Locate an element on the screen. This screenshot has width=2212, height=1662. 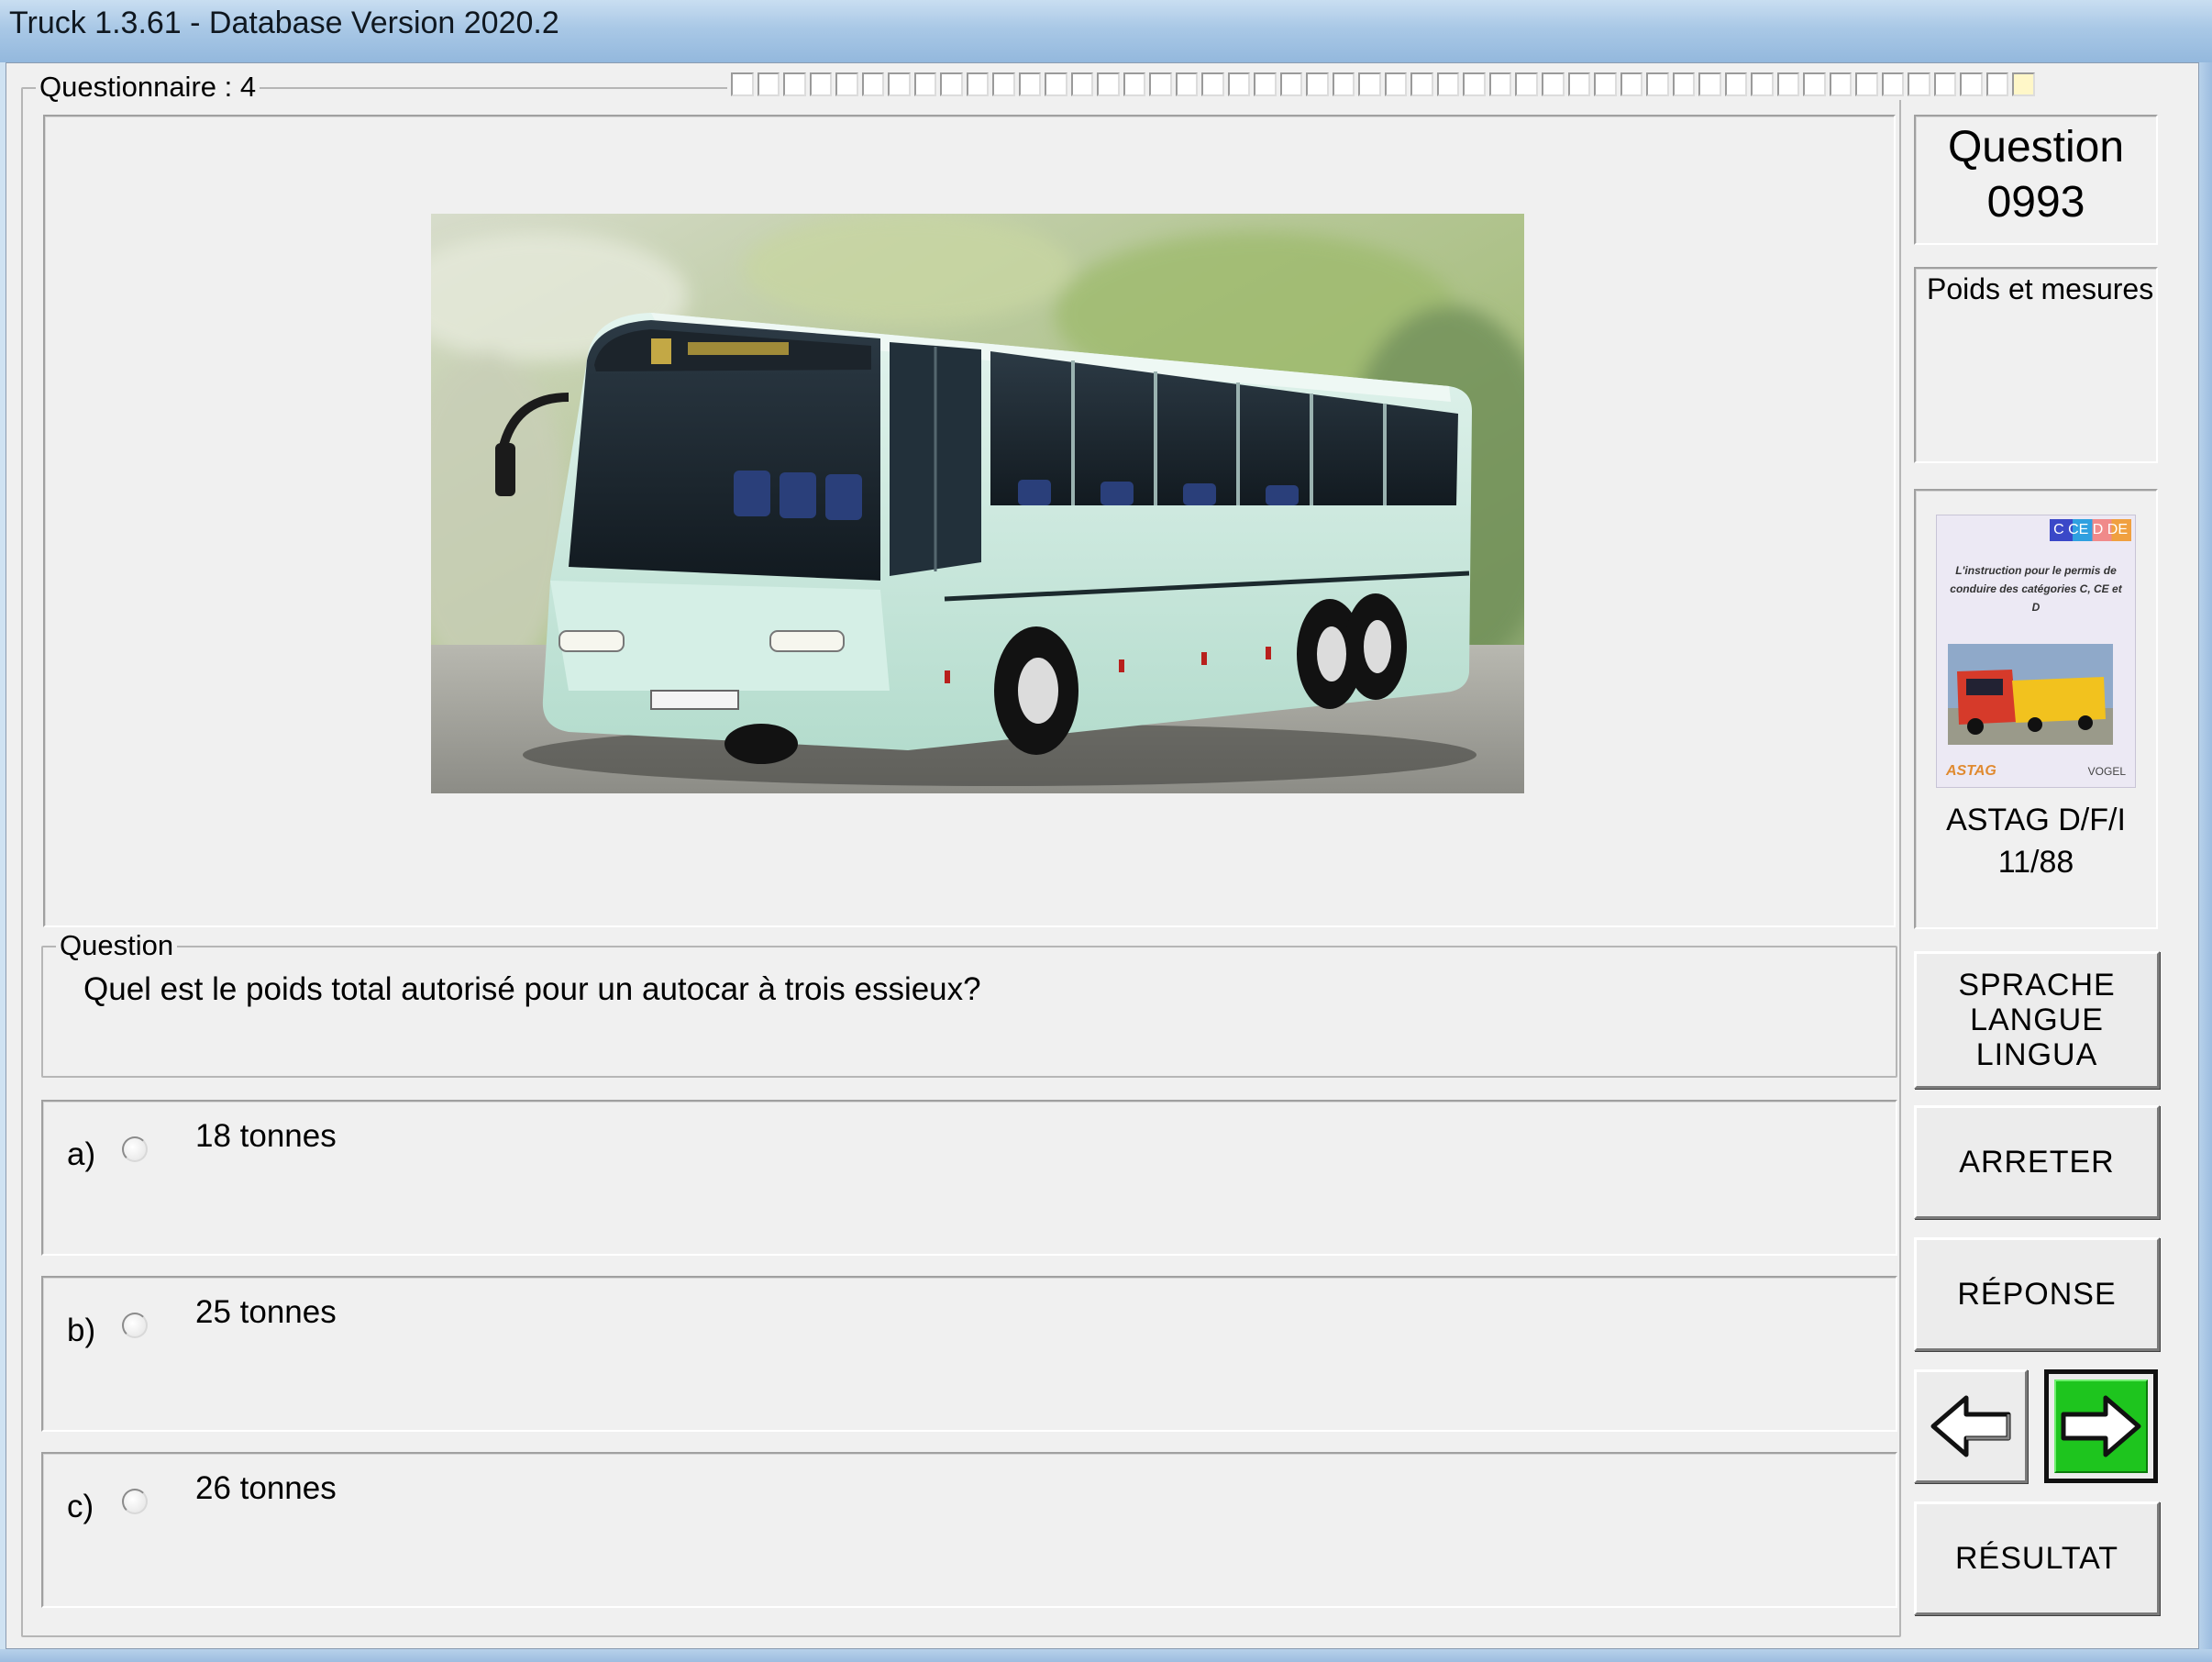
language-button-de: SPRACHE is located at coordinates (2037, 985).